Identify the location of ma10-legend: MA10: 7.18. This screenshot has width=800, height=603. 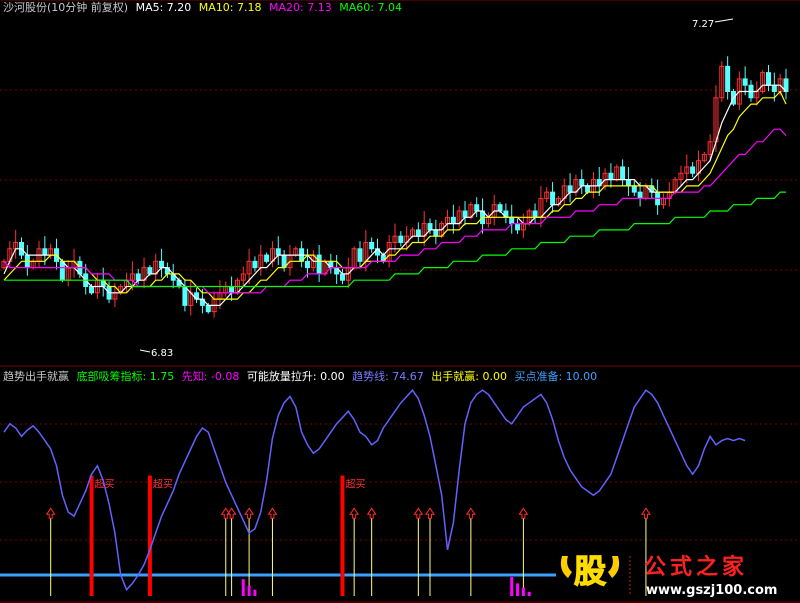
(230, 7).